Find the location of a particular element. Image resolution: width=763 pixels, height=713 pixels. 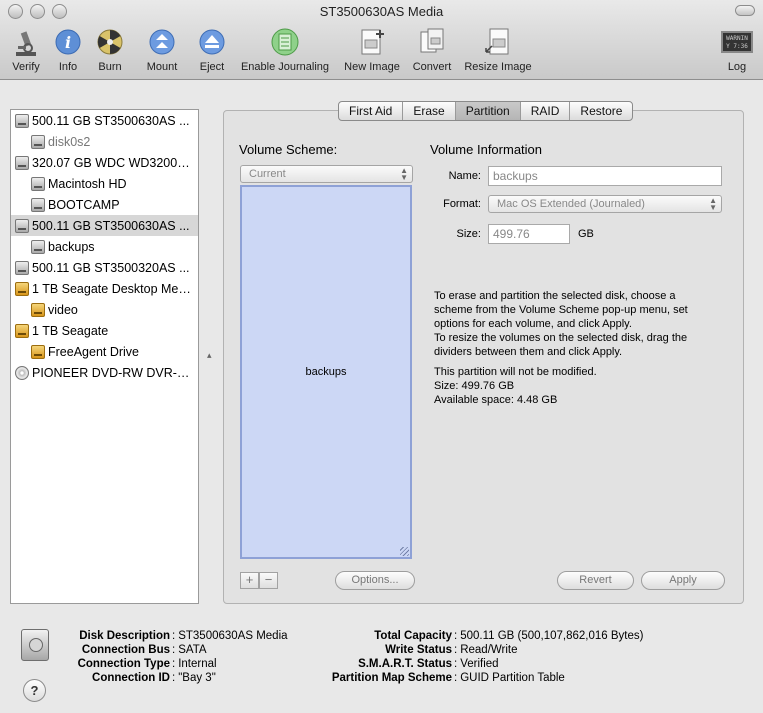

partition-label: backups is located at coordinates (326, 372).